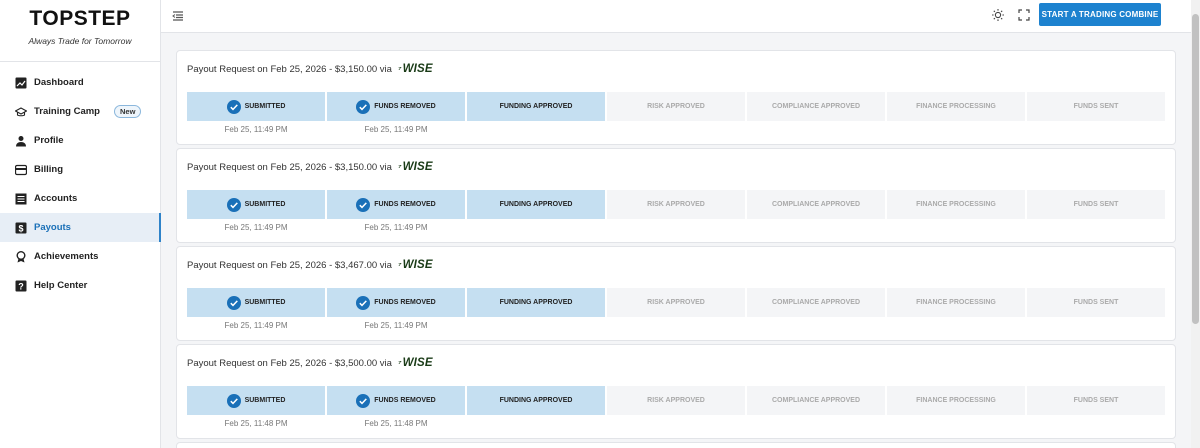  Describe the element at coordinates (80, 227) in the screenshot. I see `sidebar-item-payouts: $ Payouts` at that location.